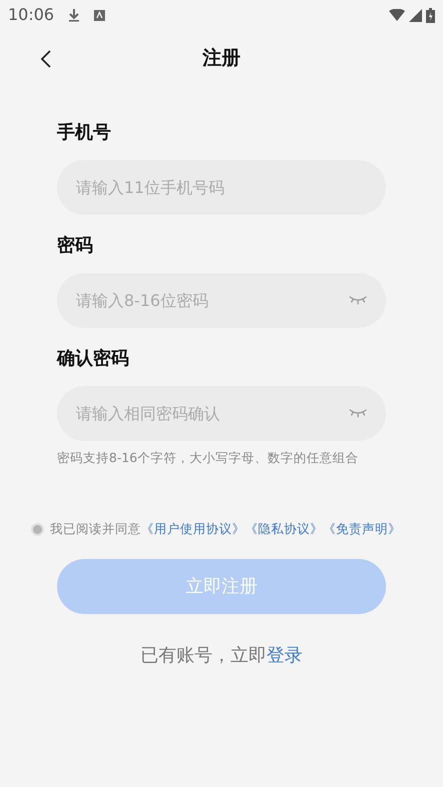 The image size is (443, 787). I want to click on download-icon, so click(74, 15).